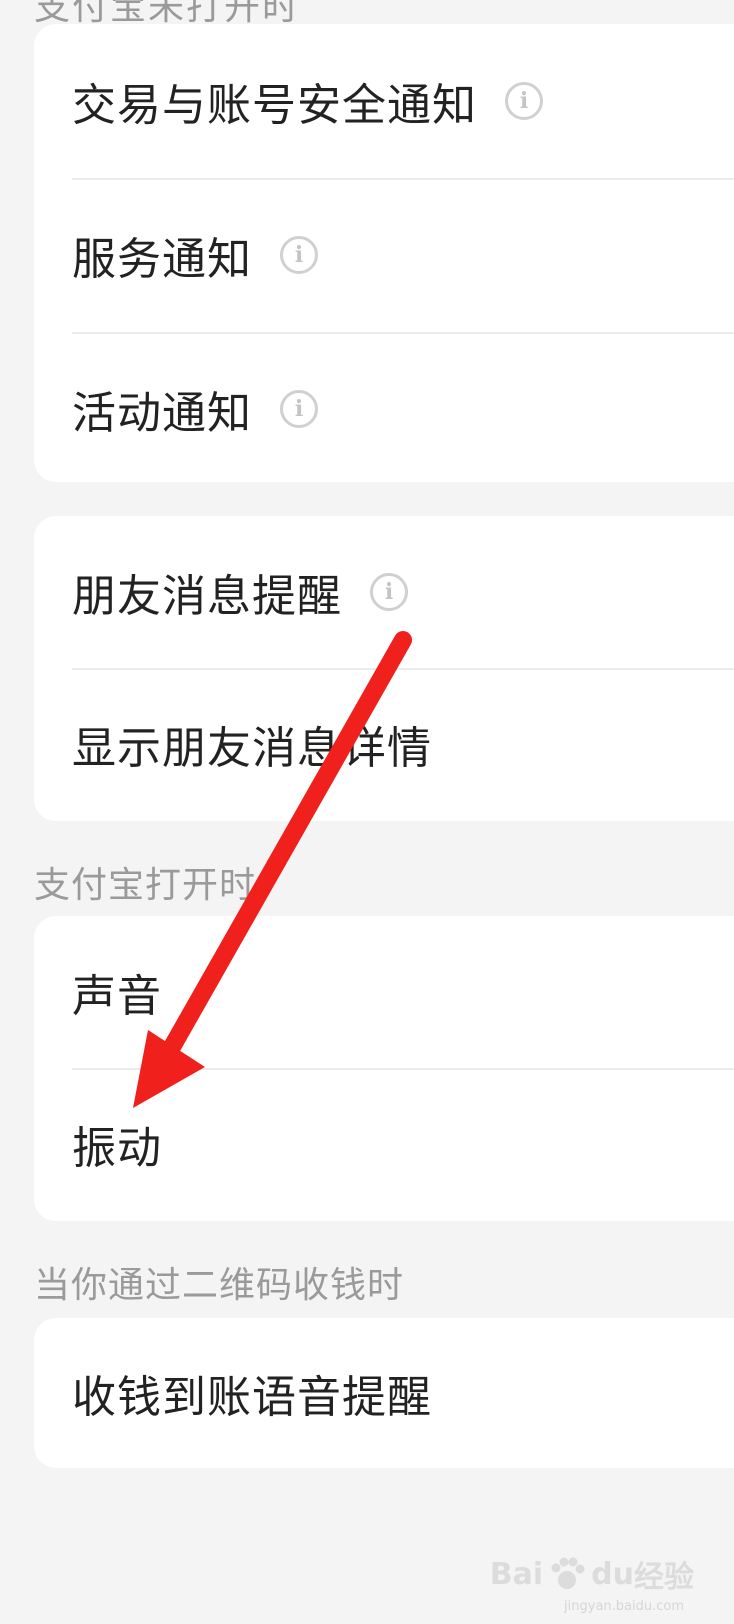 The height and width of the screenshot is (1624, 734). I want to click on row-show-friend-message-details: 显示朋友消息详情, so click(384, 744).